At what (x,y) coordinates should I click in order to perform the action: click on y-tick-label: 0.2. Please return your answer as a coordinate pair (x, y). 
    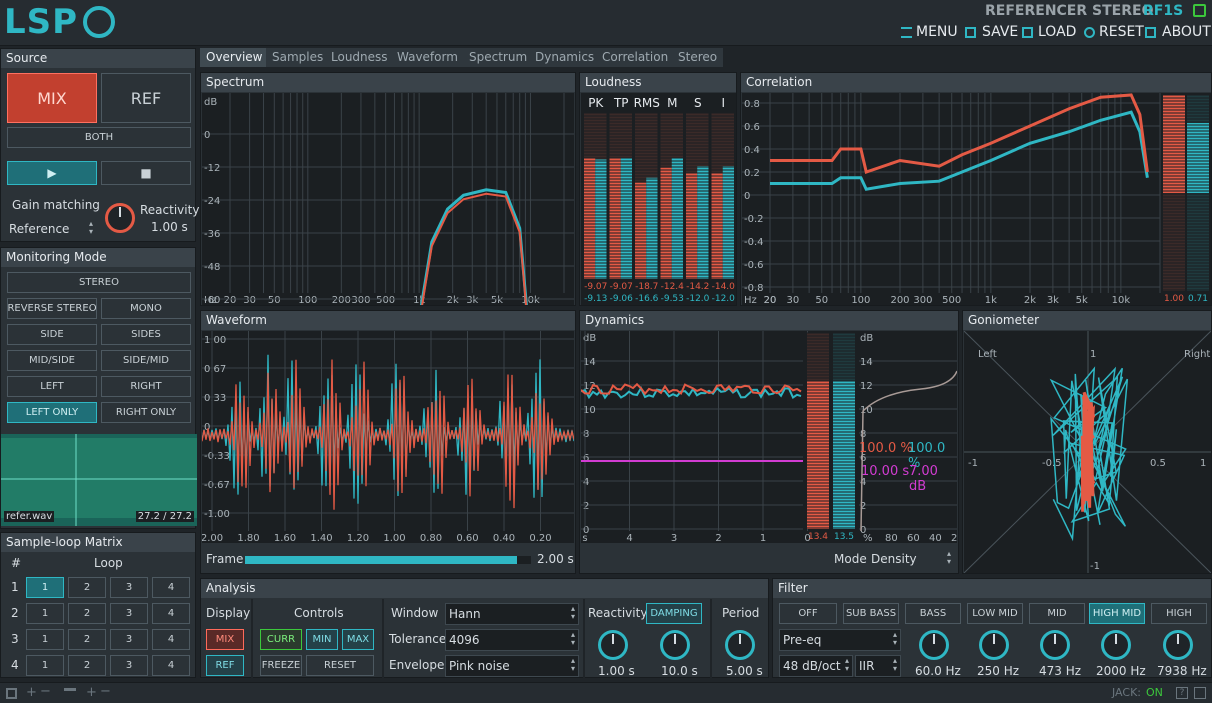
    Looking at the image, I should click on (752, 173).